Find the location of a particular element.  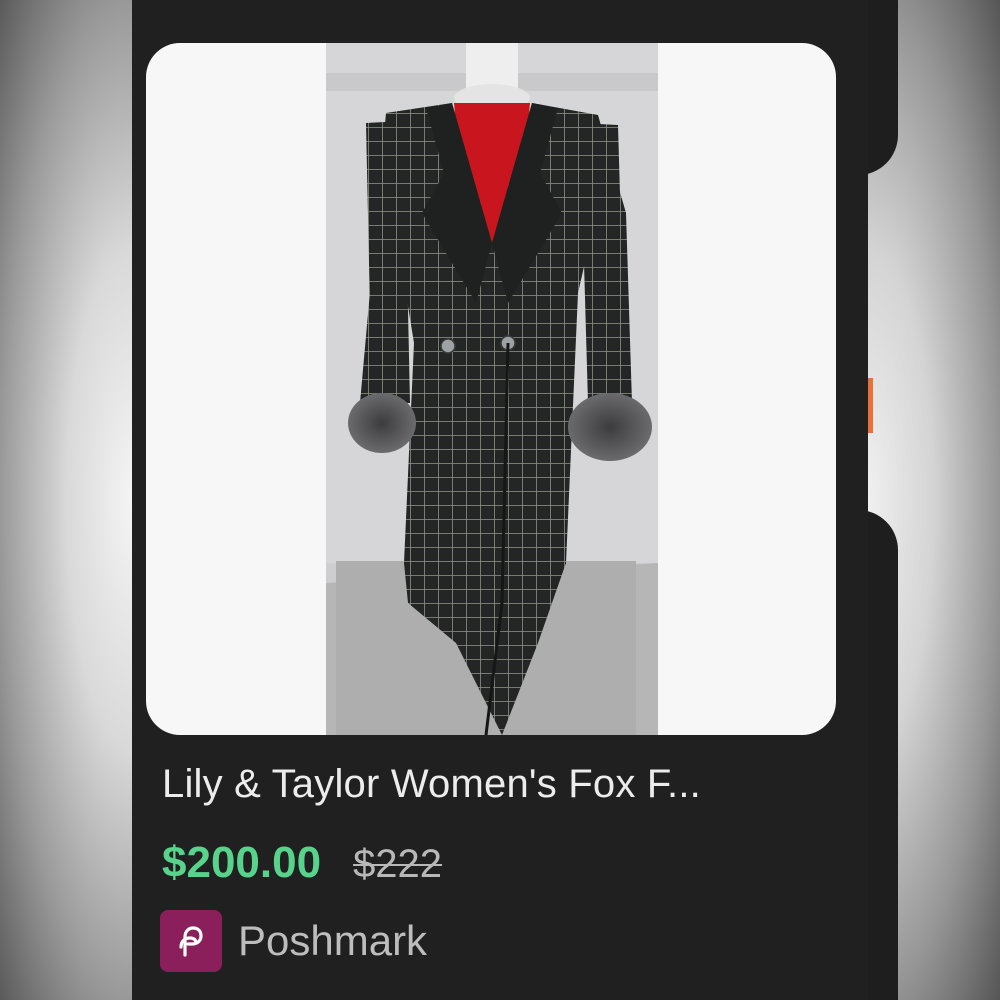

store-row: Poshmark is located at coordinates (293, 941).